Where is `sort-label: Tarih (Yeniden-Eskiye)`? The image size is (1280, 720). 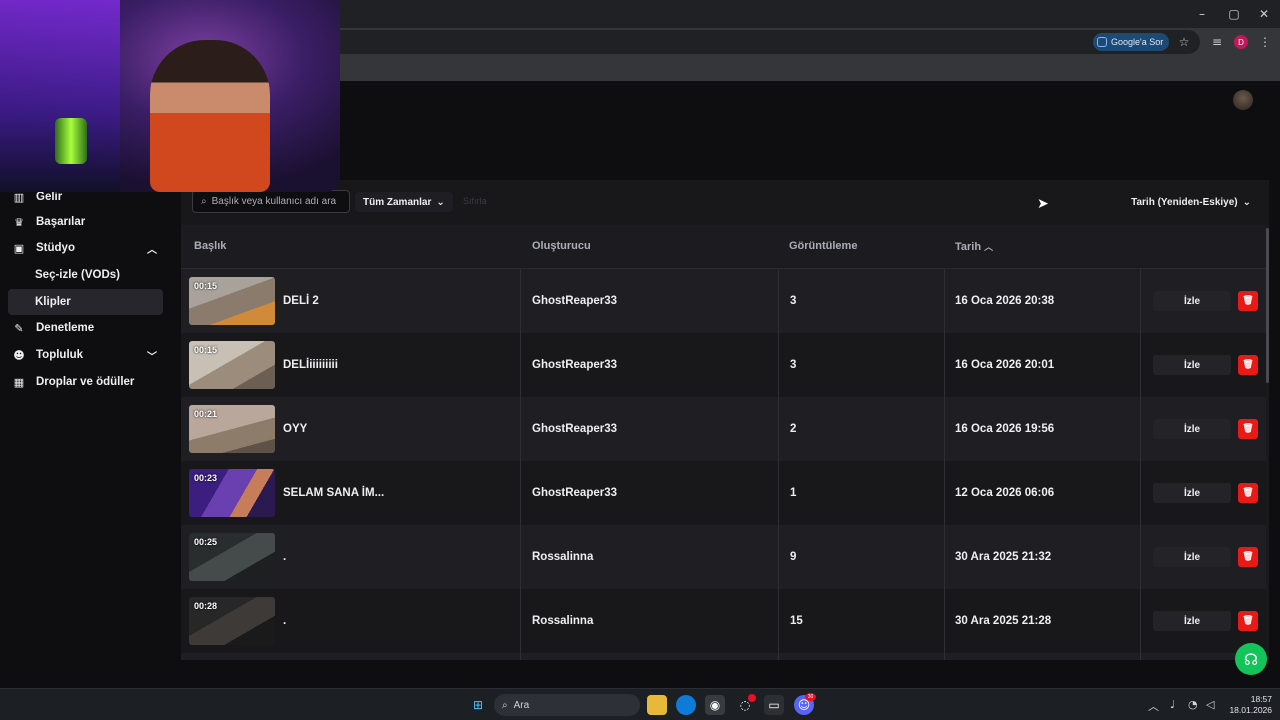 sort-label: Tarih (Yeniden-Eskiye) is located at coordinates (1184, 202).